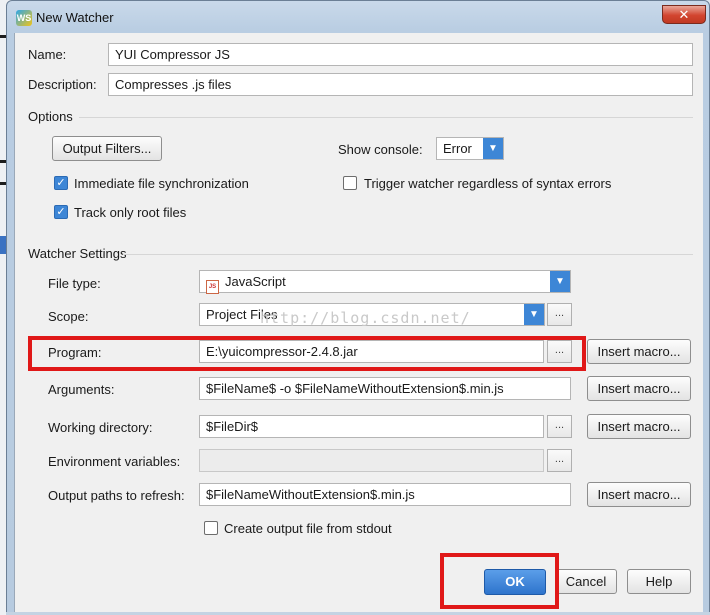 The height and width of the screenshot is (615, 710). What do you see at coordinates (50, 116) in the screenshot?
I see `options-heading: Options` at bounding box center [50, 116].